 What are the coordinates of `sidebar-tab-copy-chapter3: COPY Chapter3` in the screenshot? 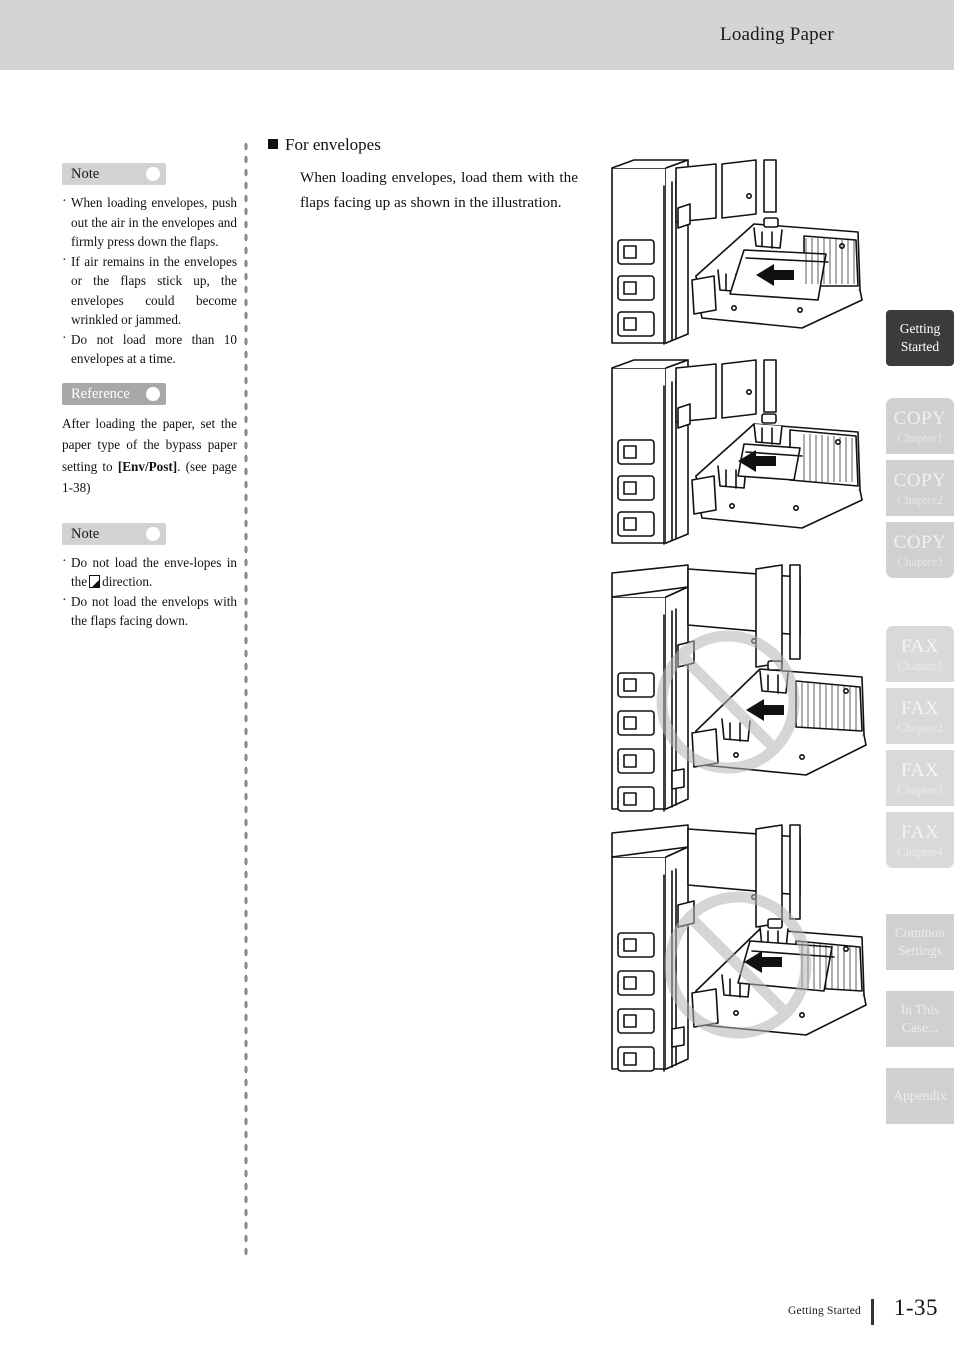 It's located at (920, 550).